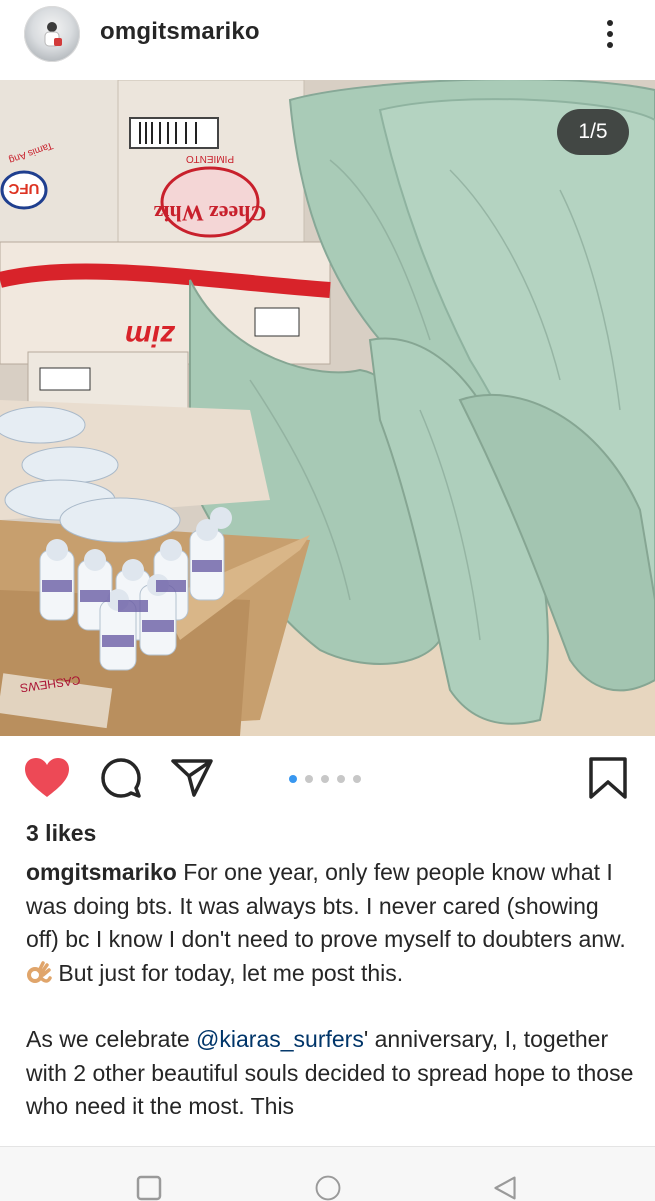 This screenshot has width=655, height=1201. What do you see at coordinates (192, 778) in the screenshot?
I see `send-icon` at bounding box center [192, 778].